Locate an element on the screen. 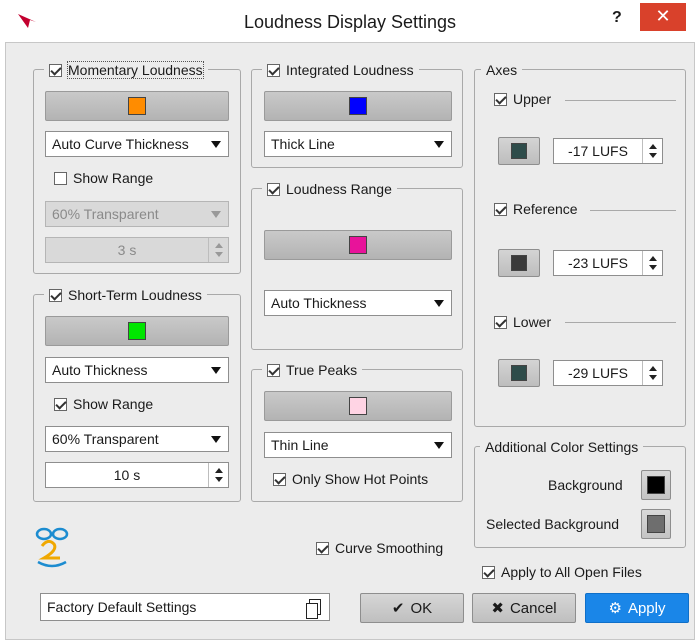  short-term-transparency-value: 60% Transparent is located at coordinates (105, 439).